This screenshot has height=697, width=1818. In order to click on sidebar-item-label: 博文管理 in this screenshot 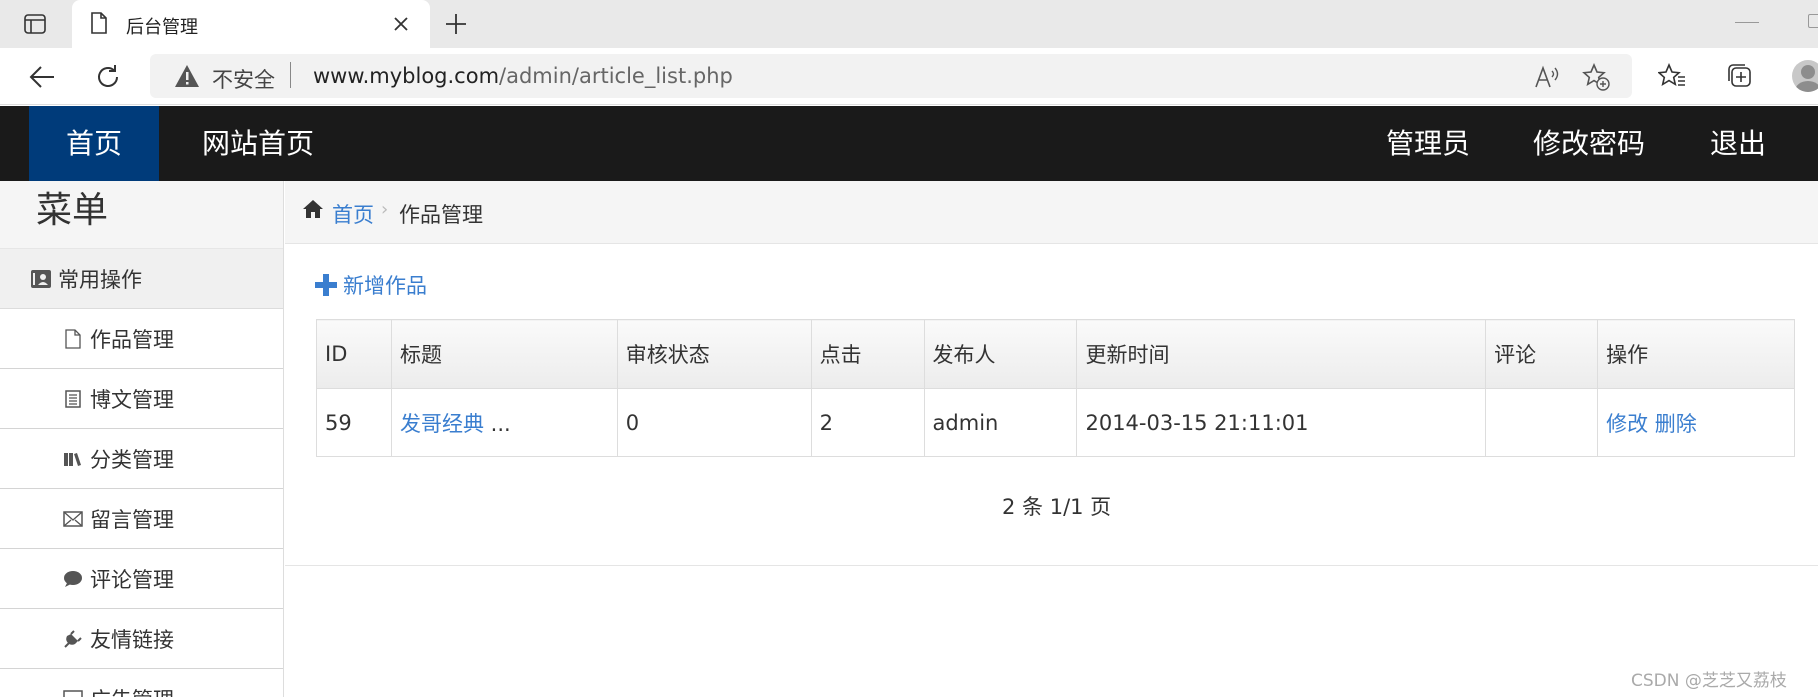, I will do `click(132, 399)`.